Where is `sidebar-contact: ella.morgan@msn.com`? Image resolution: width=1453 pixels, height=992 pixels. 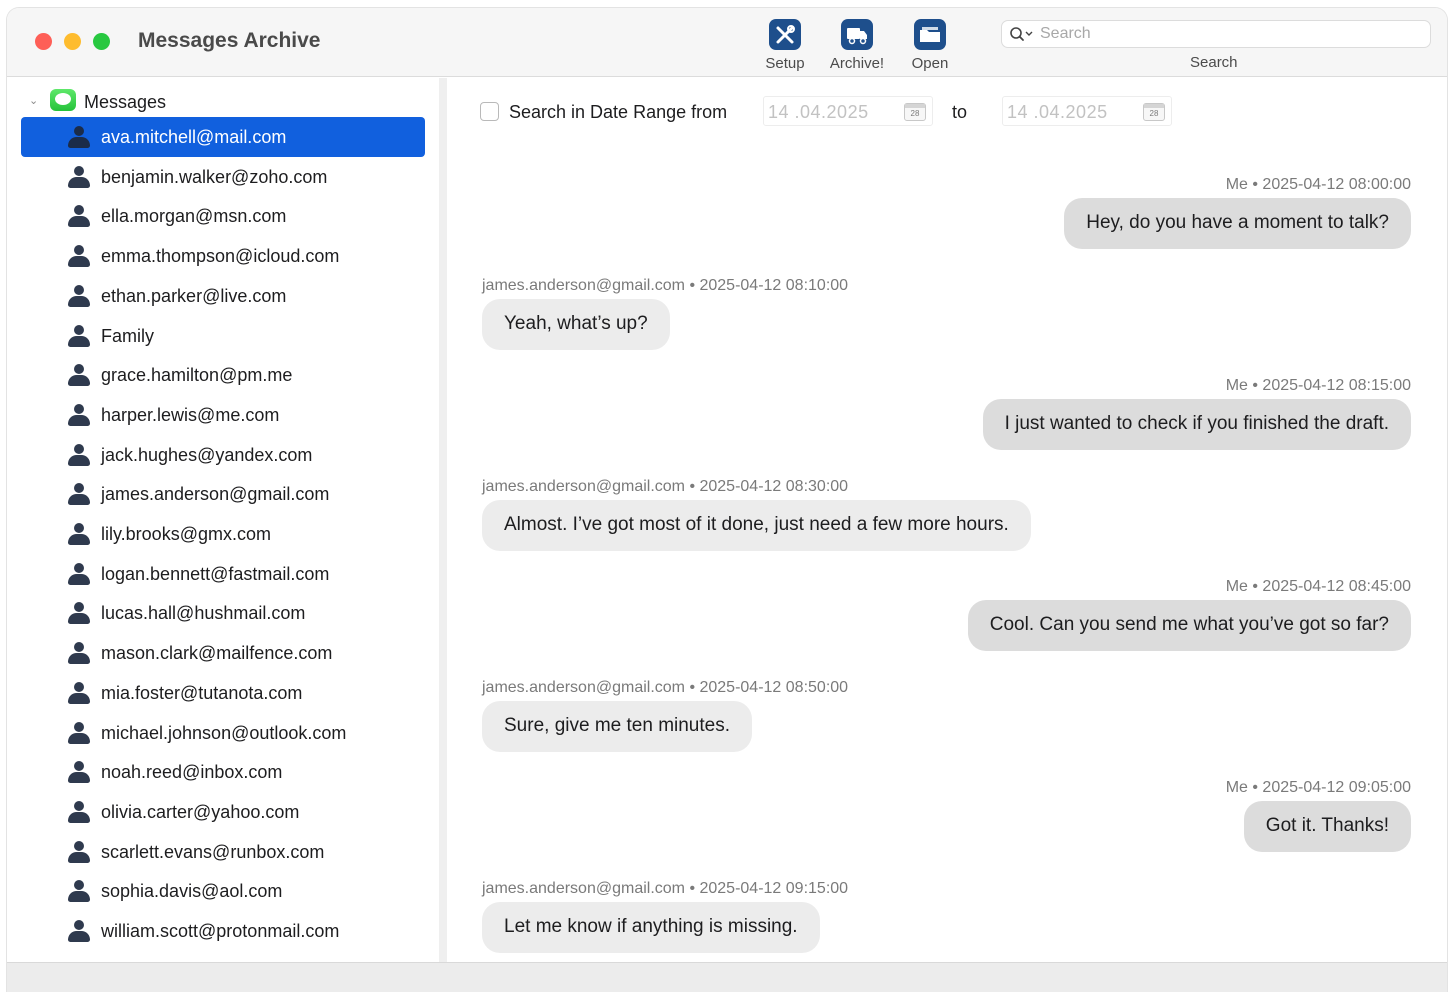 sidebar-contact: ella.morgan@msn.com is located at coordinates (223, 216).